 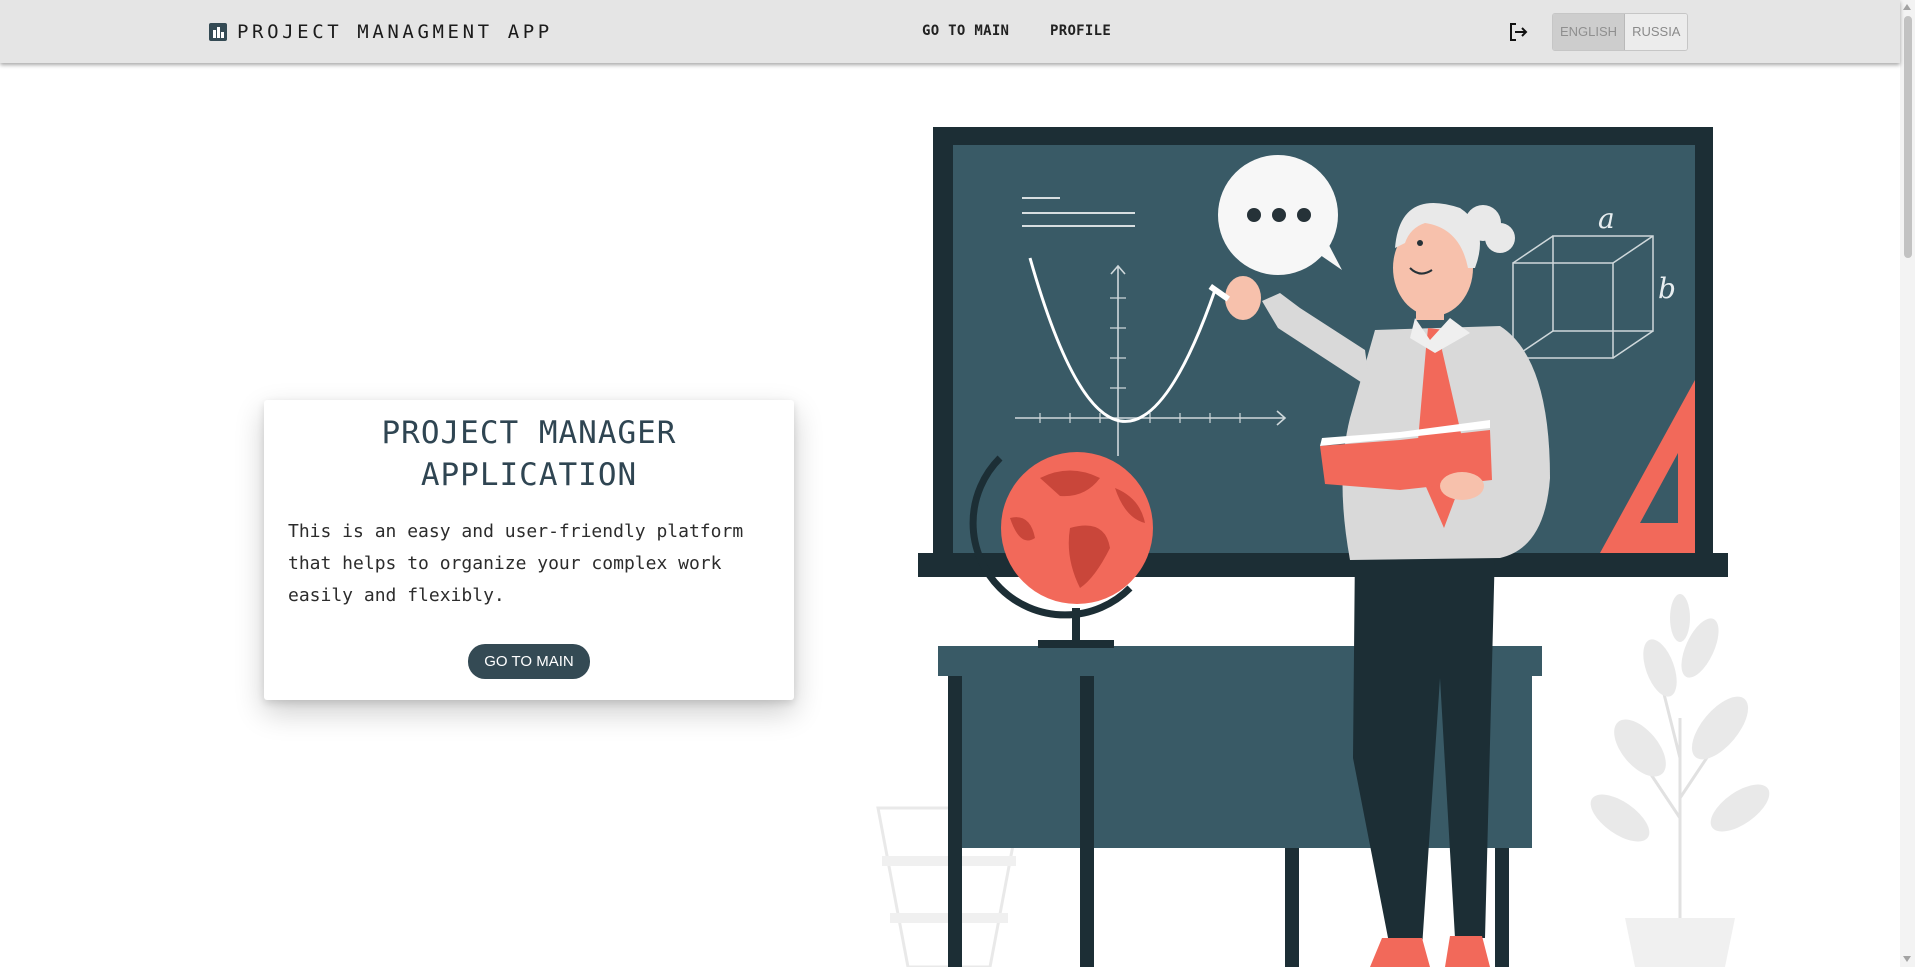 I want to click on nav-profile: PROFILE, so click(x=1080, y=31).